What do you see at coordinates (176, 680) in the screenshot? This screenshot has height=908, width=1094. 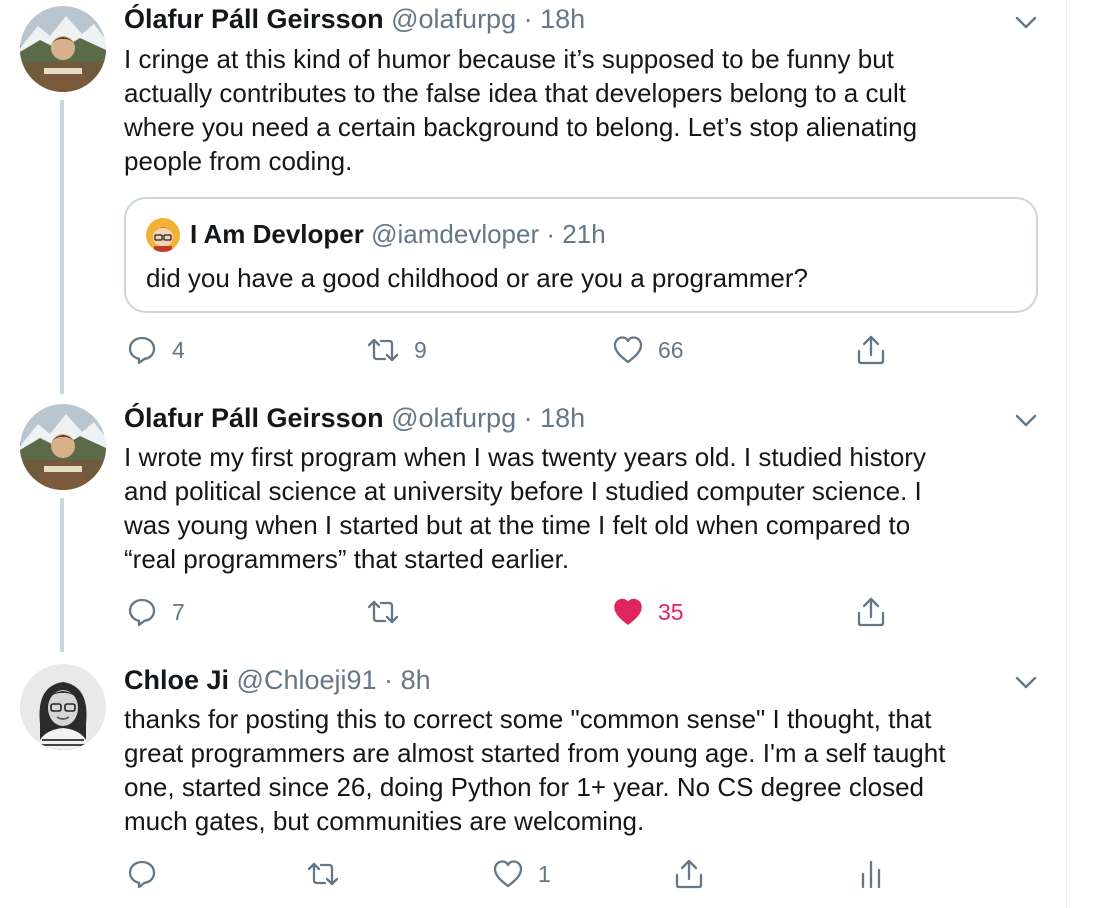 I see `author-name: Chloe Ji` at bounding box center [176, 680].